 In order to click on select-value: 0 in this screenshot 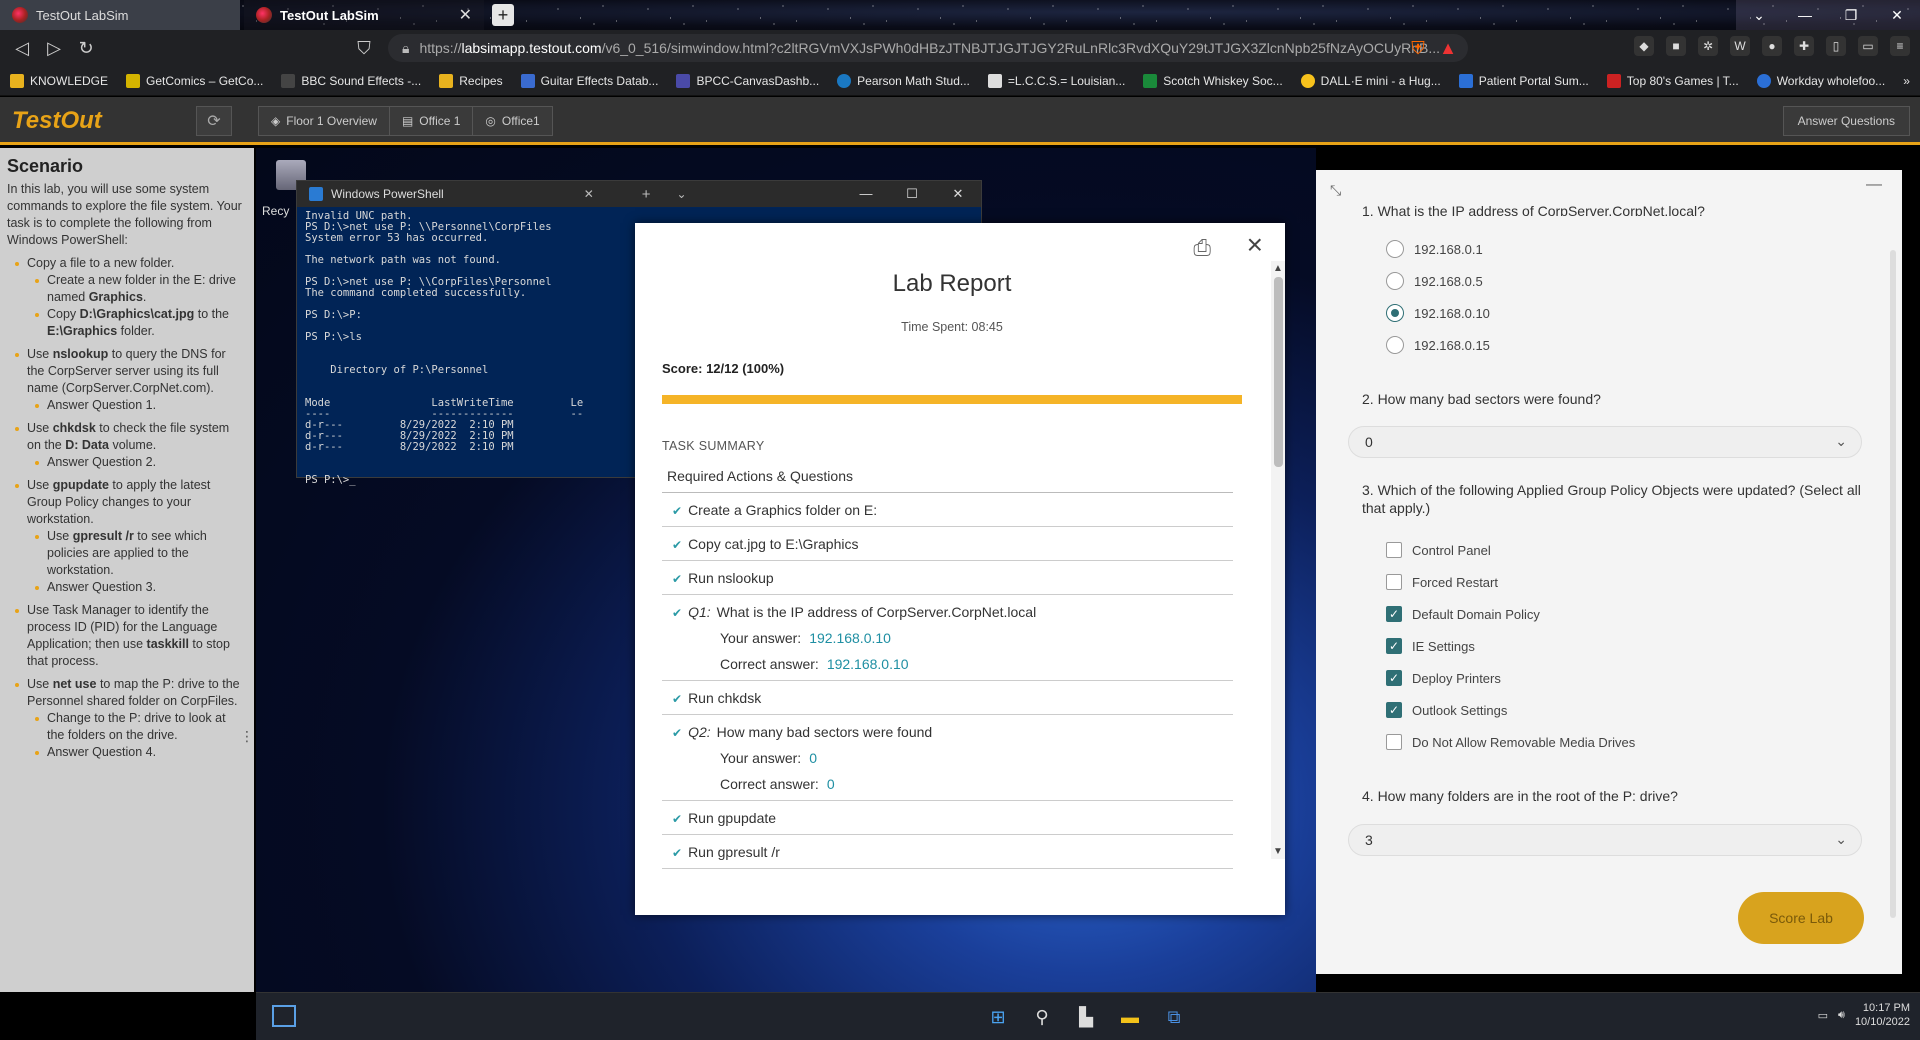, I will do `click(1369, 442)`.